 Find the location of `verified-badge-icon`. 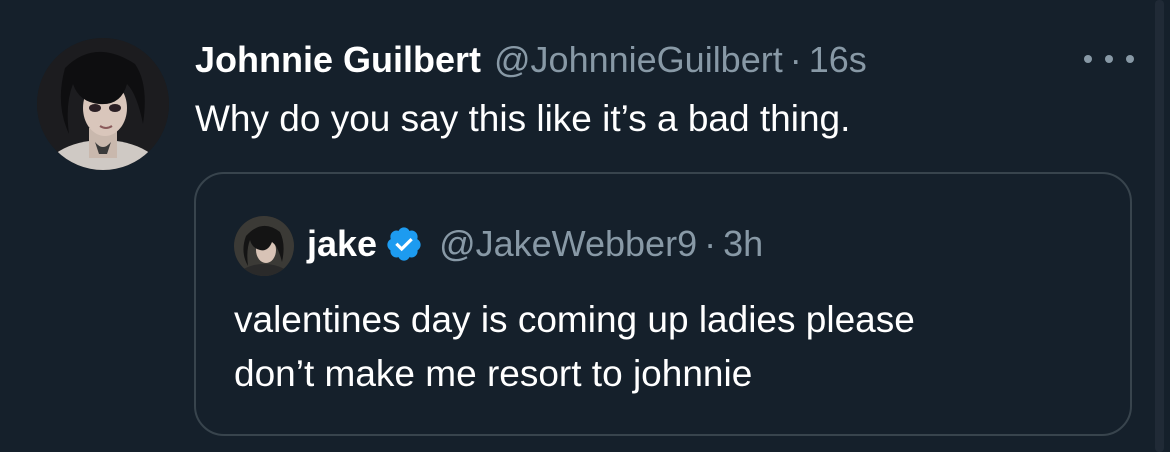

verified-badge-icon is located at coordinates (404, 244).